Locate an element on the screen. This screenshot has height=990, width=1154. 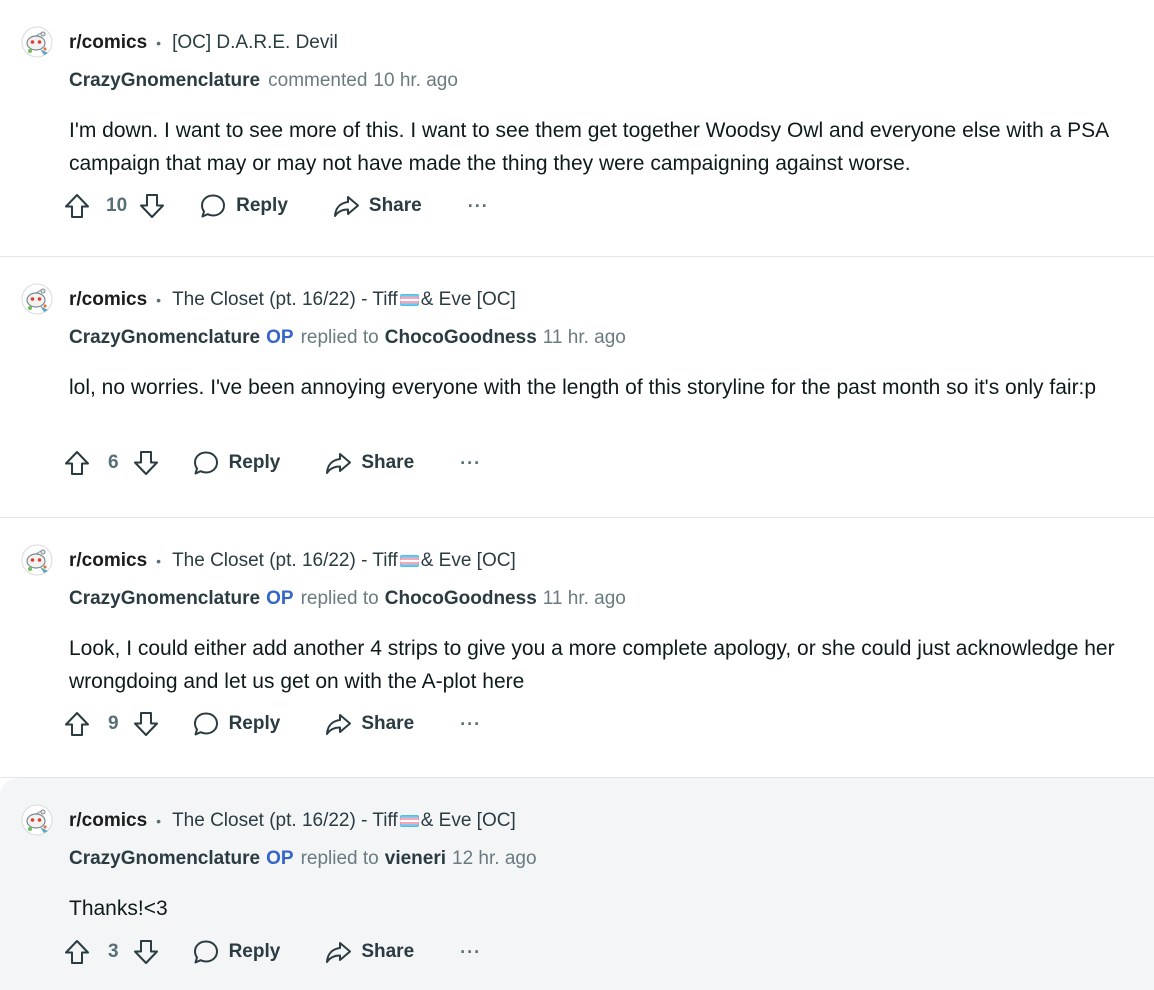
comment-action-bar: 6 Reply Share ··· is located at coordinates (271, 463).